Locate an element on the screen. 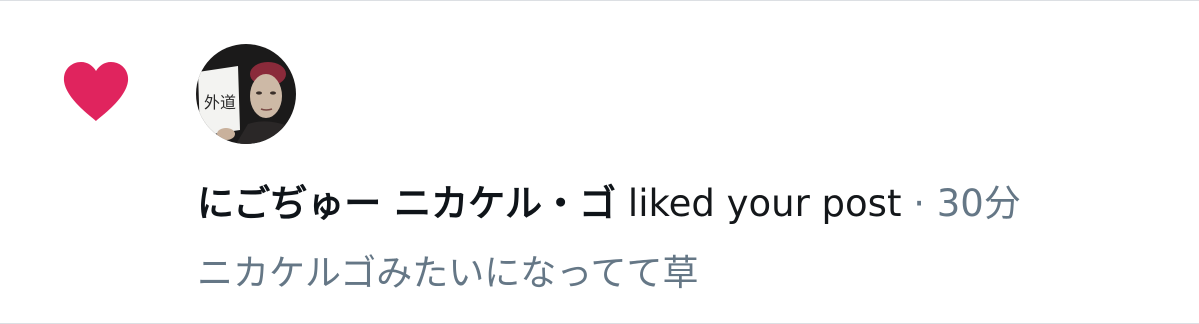  post-preview-text: ニカケルゴみたいになってて草 is located at coordinates (447, 274).